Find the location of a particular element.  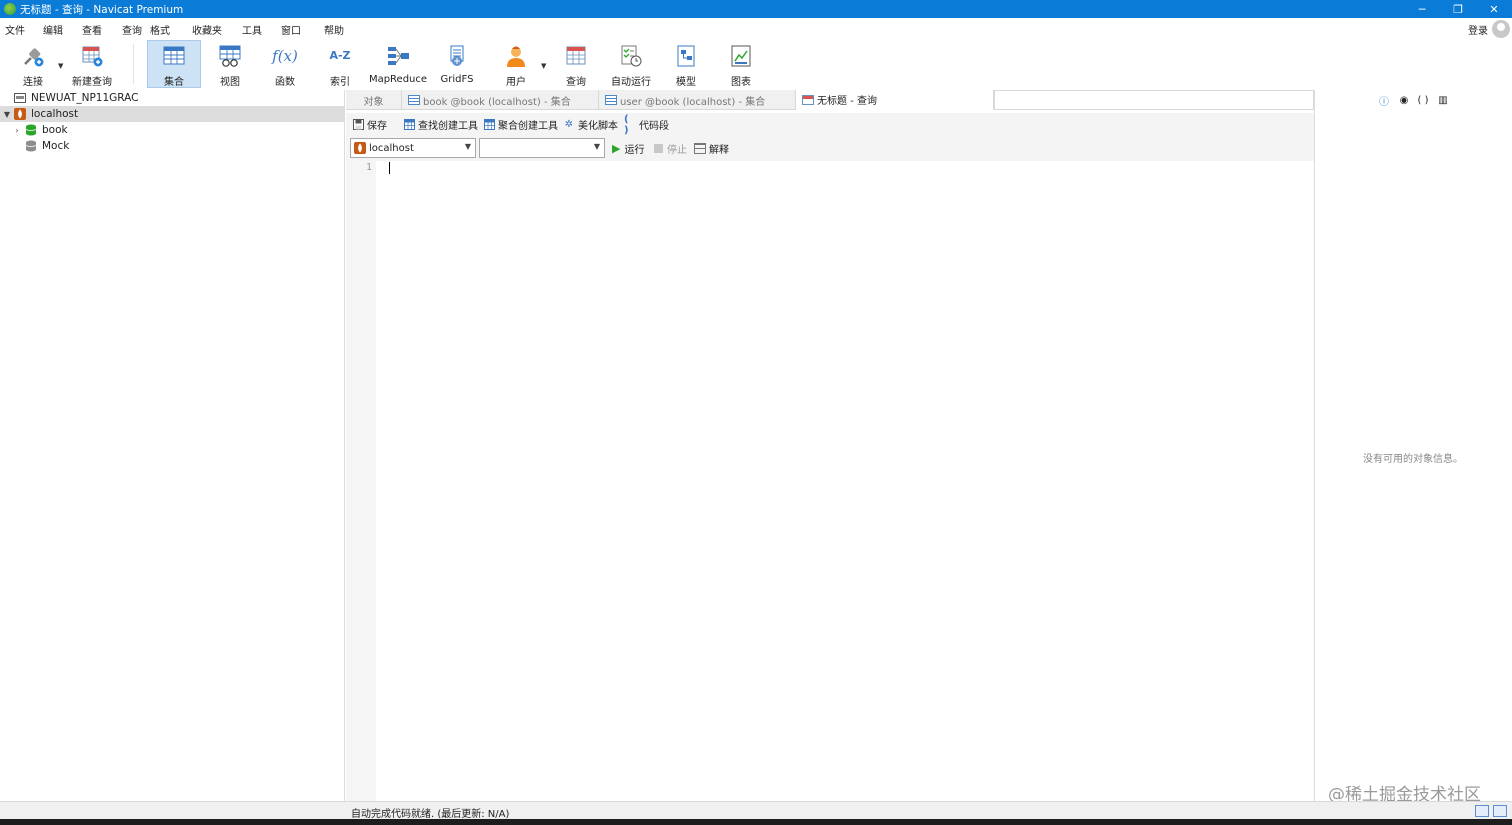

tree-node-label: localhost is located at coordinates (55, 114).